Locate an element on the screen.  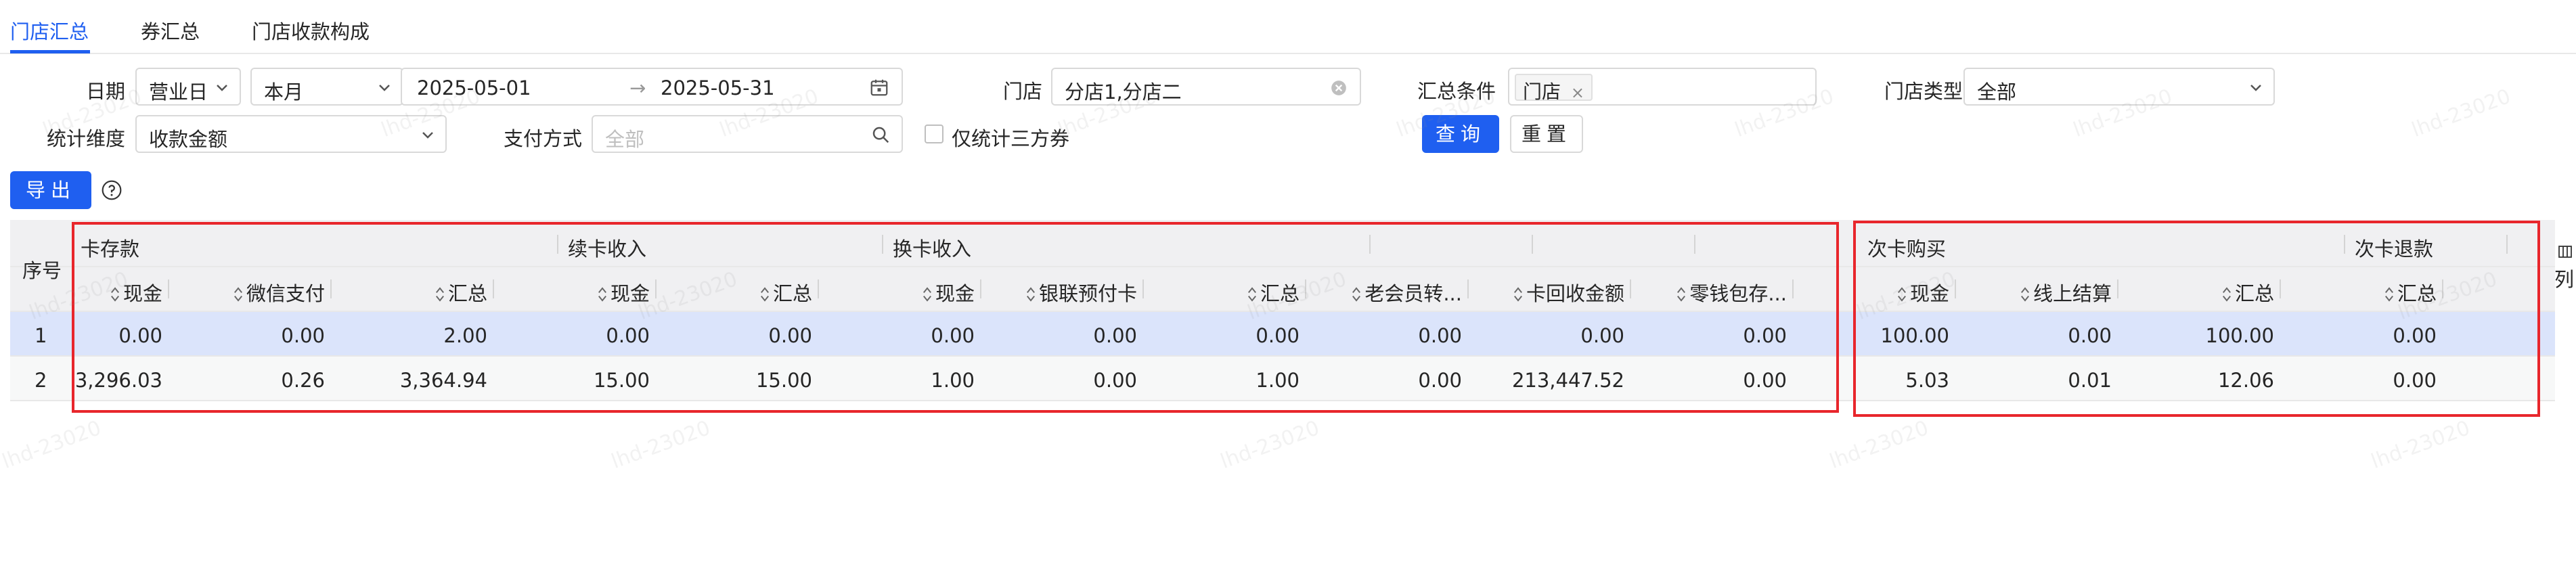
columns-label: 列 is located at coordinates (2564, 279).